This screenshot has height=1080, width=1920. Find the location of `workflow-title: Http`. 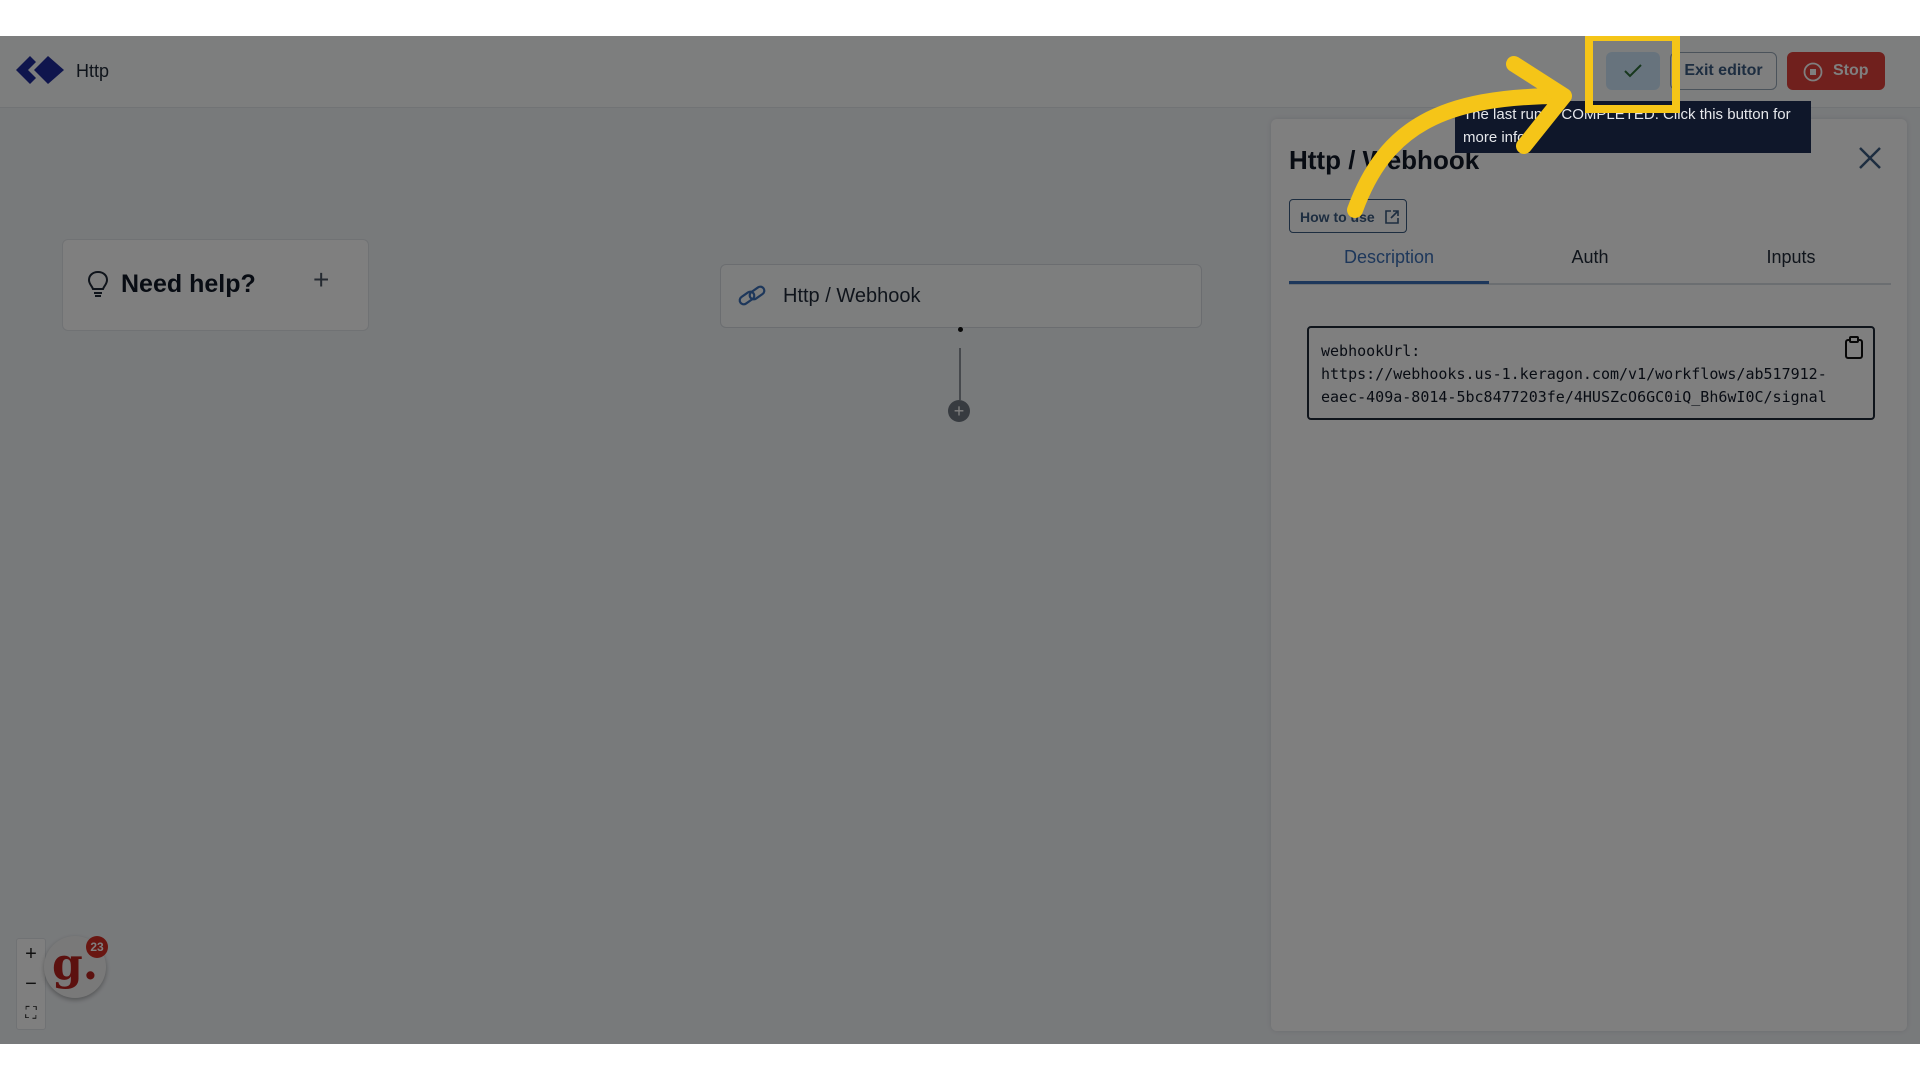

workflow-title: Http is located at coordinates (93, 71).